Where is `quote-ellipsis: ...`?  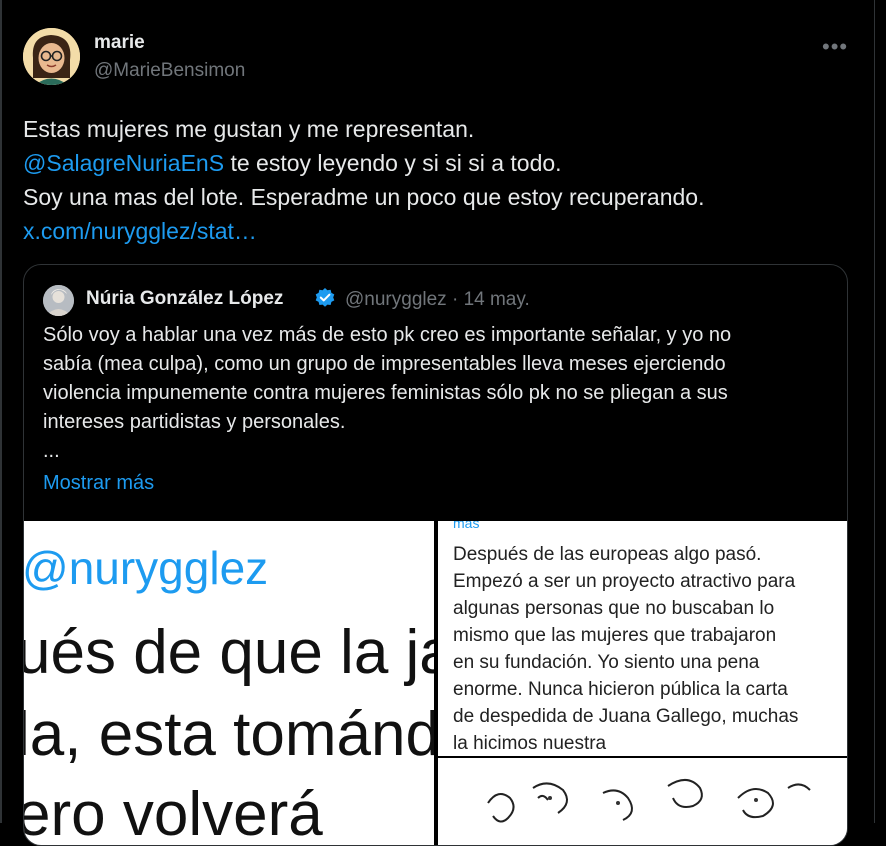
quote-ellipsis: ... is located at coordinates (51, 451).